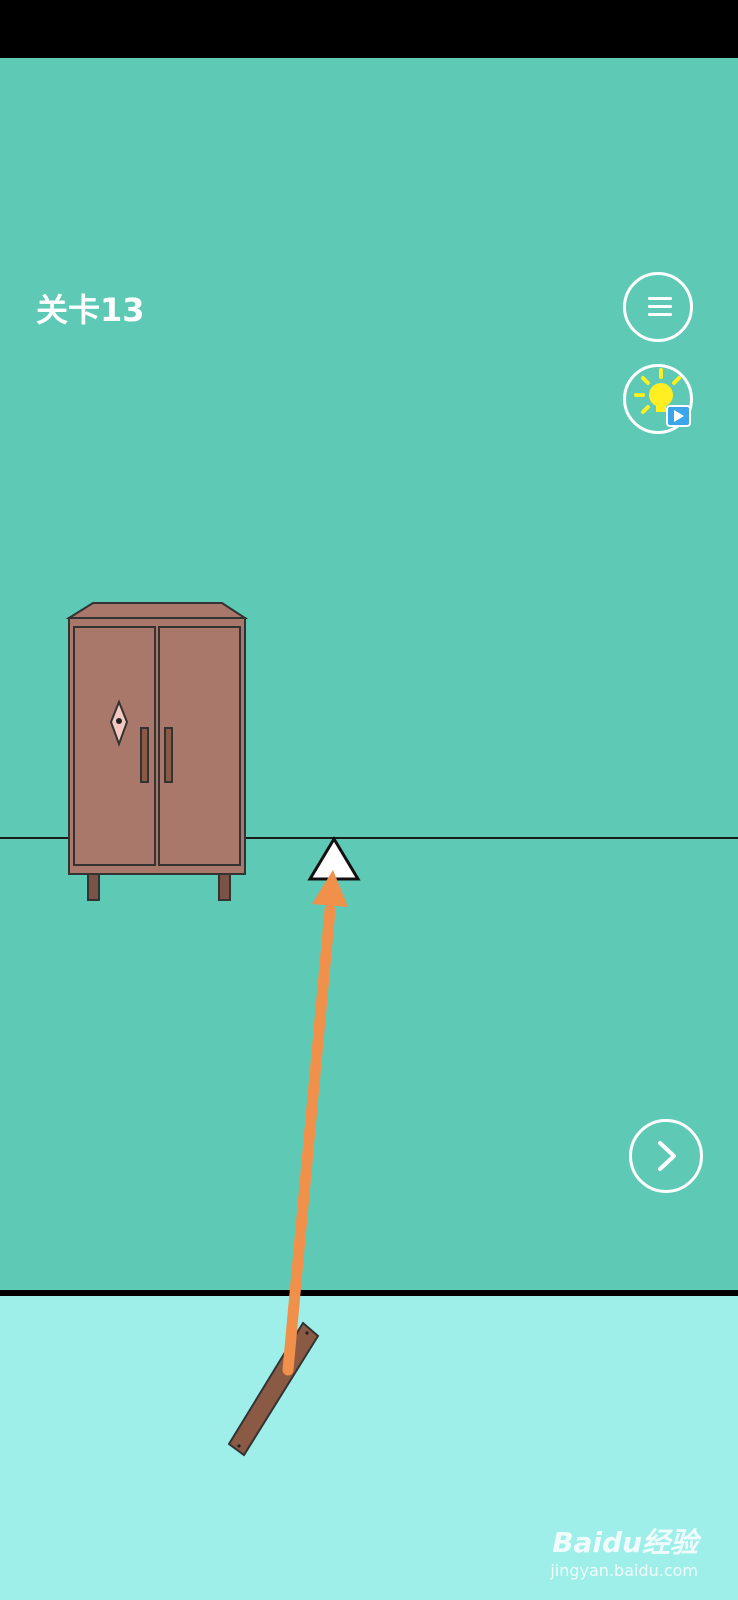 This screenshot has height=1600, width=738. I want to click on left-door-handle, so click(144, 755).